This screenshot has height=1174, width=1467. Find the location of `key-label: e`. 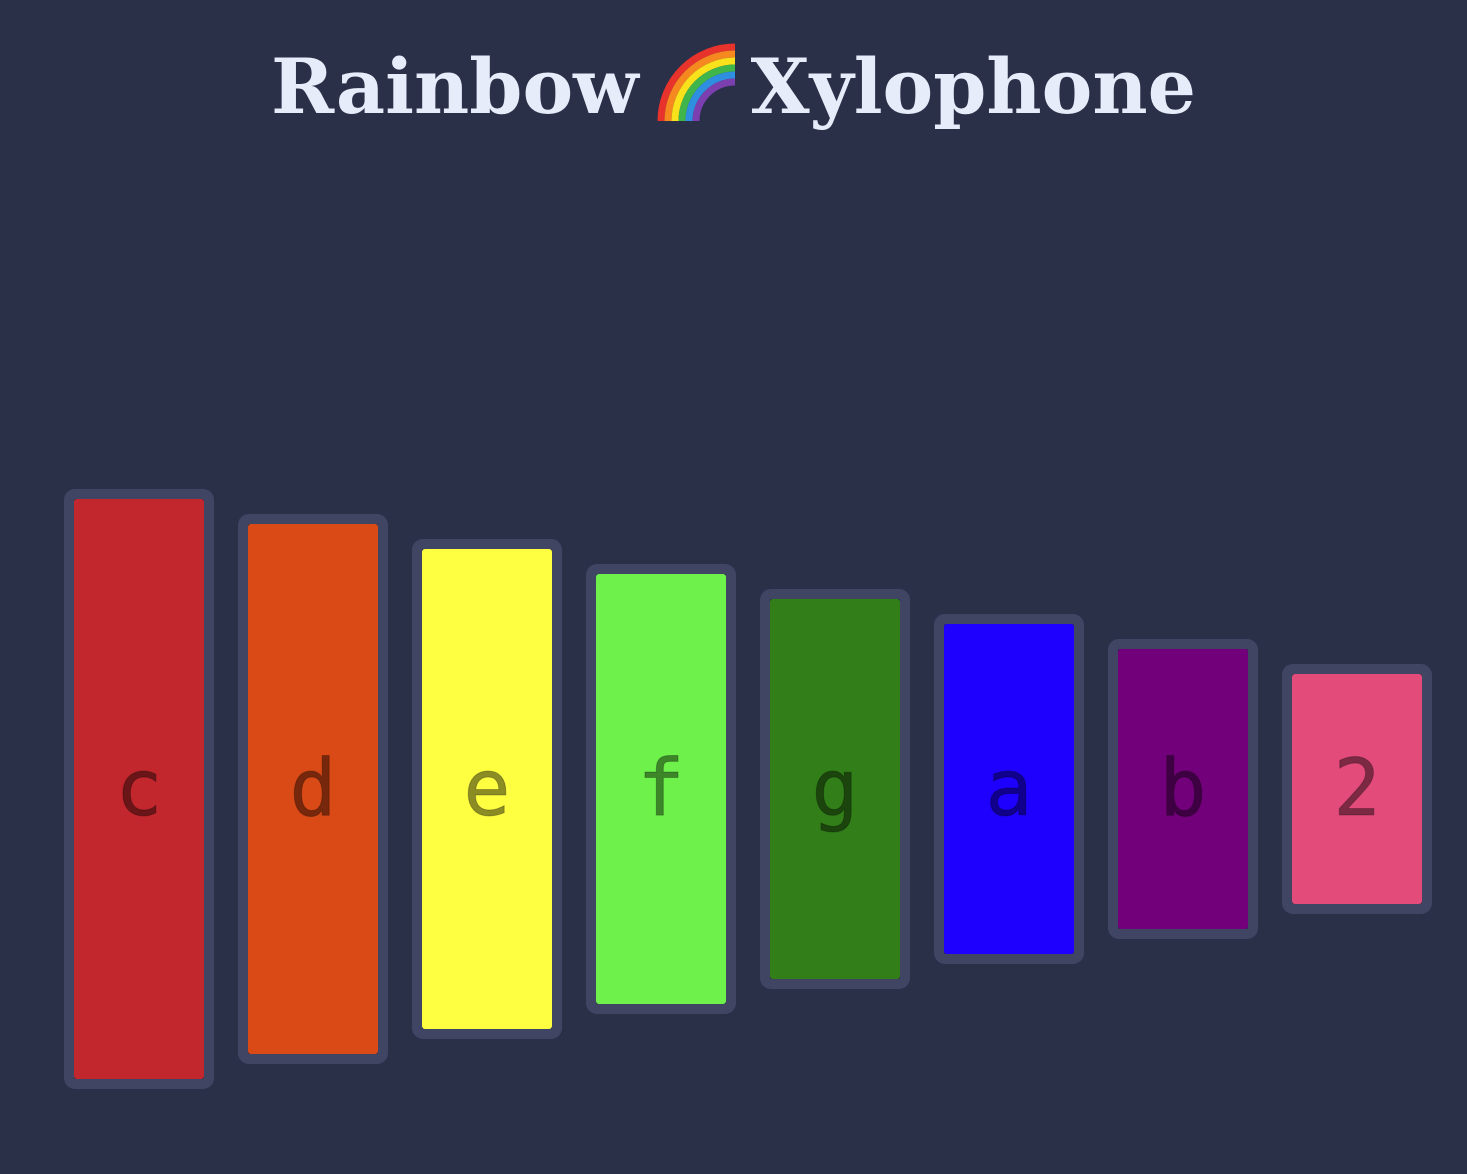

key-label: e is located at coordinates (487, 789).